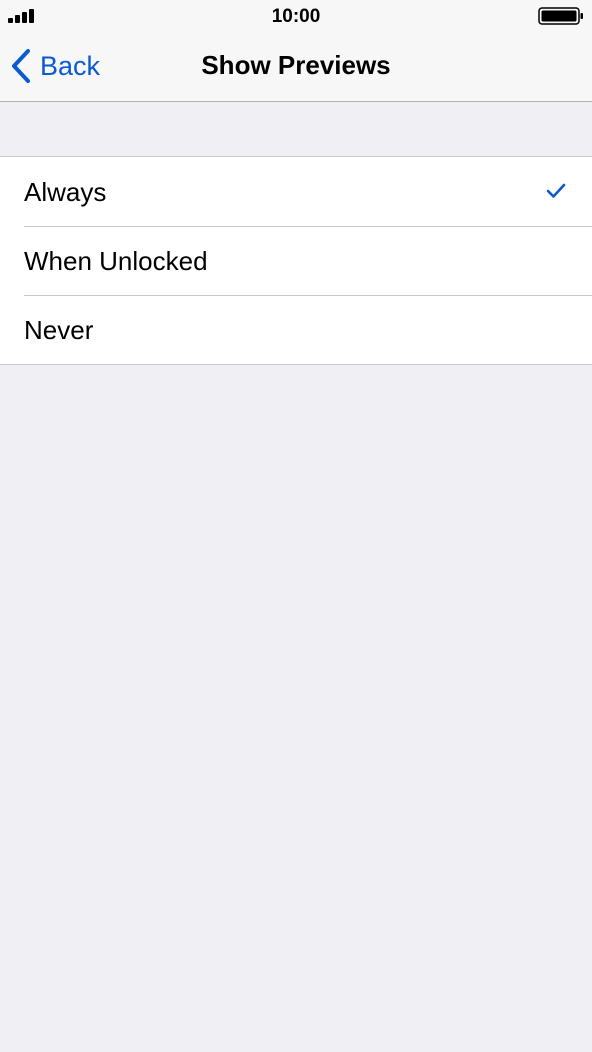 This screenshot has height=1052, width=592. I want to click on battery-full-icon, so click(560, 16).